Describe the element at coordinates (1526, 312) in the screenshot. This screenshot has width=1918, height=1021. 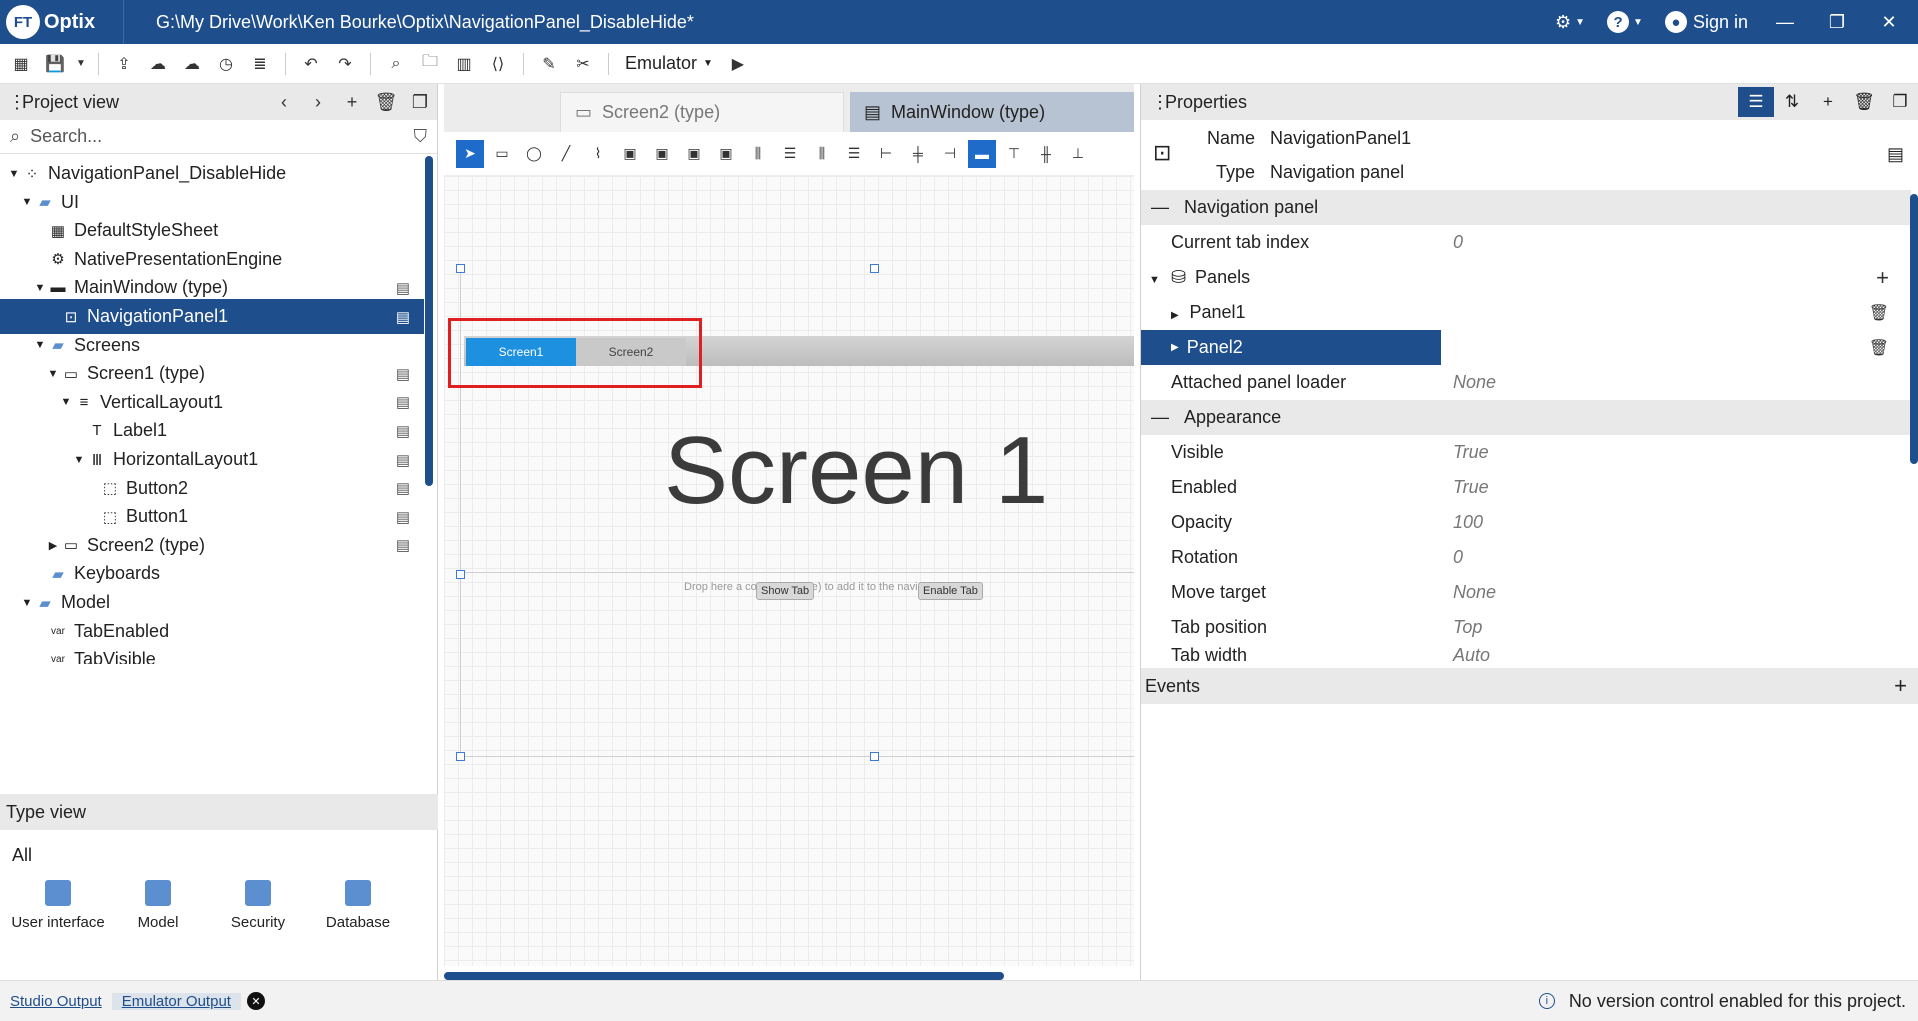
I see `property-row: ▶ Panel1 🗑` at that location.